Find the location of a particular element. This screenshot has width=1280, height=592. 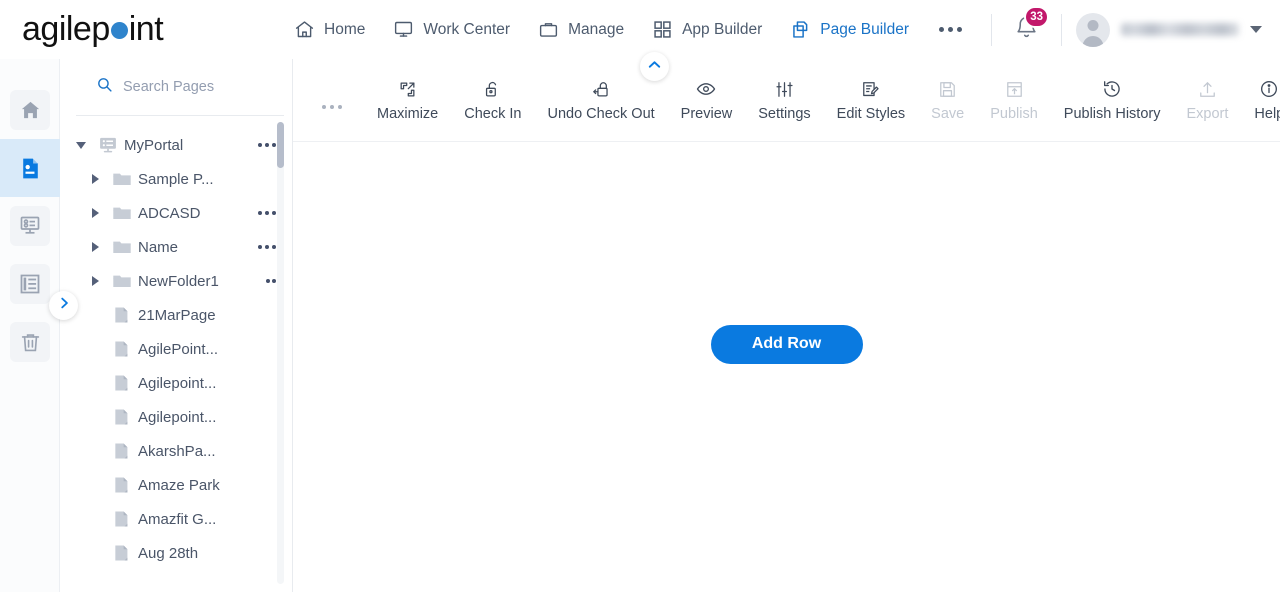

tree-node-page: Amaze Park is located at coordinates (176, 485).